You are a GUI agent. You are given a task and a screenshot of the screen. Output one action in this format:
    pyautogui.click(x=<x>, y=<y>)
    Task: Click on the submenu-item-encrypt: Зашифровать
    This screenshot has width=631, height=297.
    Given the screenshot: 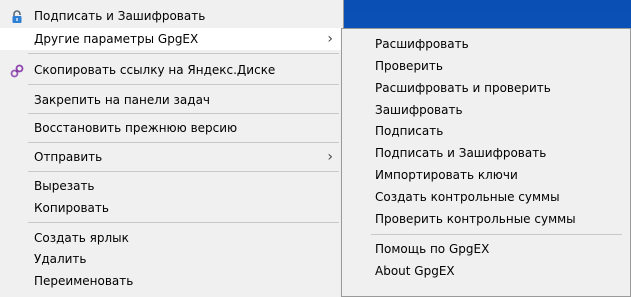 What is the action you would take?
    pyautogui.click(x=486, y=110)
    